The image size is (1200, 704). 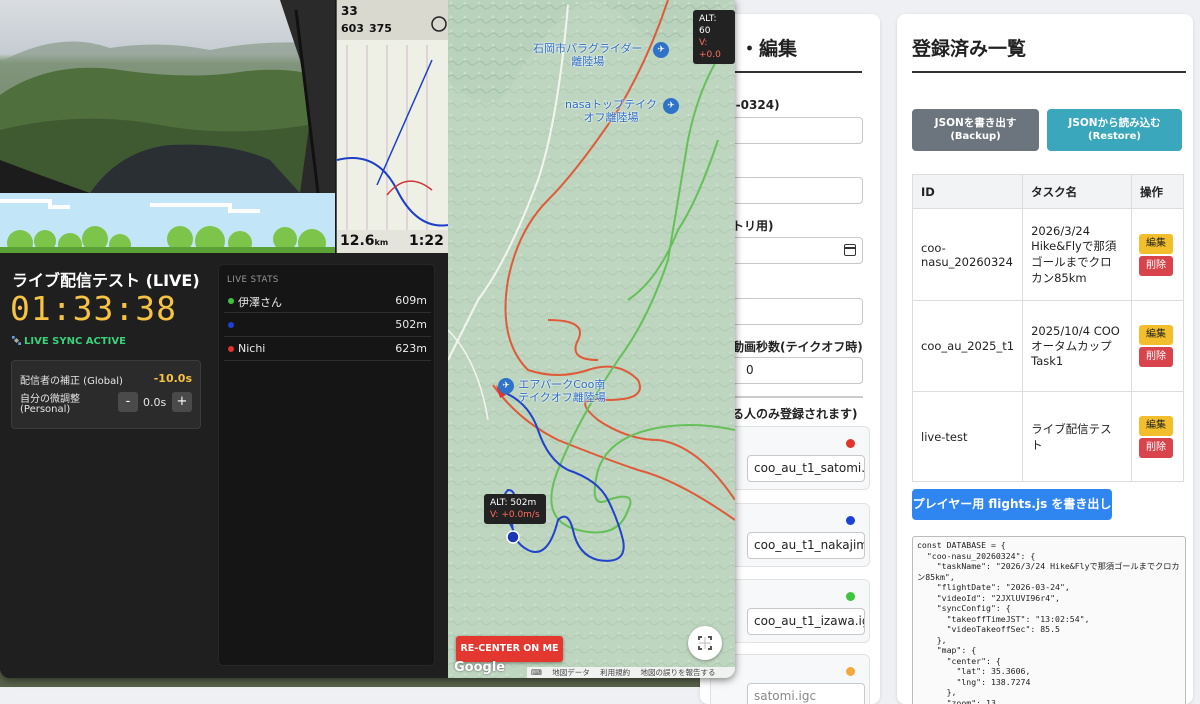 What do you see at coordinates (1157, 191) in the screenshot?
I see `header-actions: 操作` at bounding box center [1157, 191].